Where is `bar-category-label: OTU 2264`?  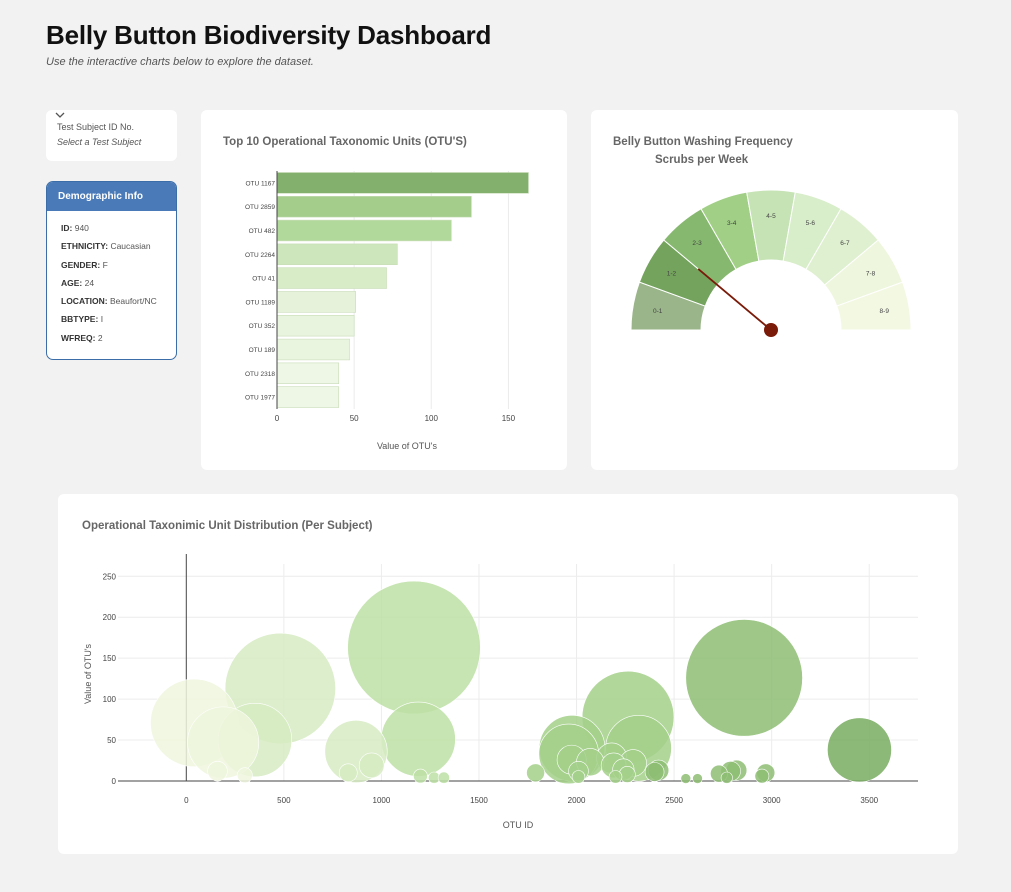 bar-category-label: OTU 2264 is located at coordinates (260, 255).